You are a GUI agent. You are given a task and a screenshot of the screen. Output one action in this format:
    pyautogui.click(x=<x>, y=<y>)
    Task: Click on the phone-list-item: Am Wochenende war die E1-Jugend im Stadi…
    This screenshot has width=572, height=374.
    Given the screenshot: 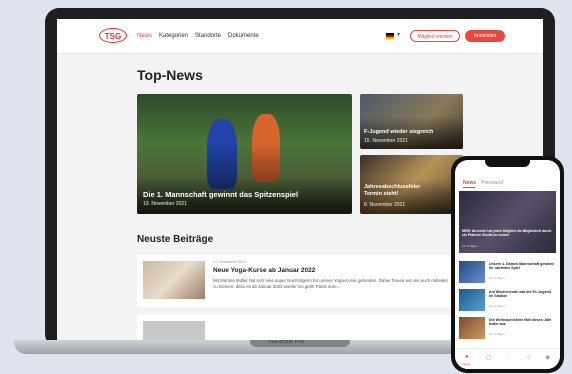 What is the action you would take?
    pyautogui.click(x=507, y=300)
    